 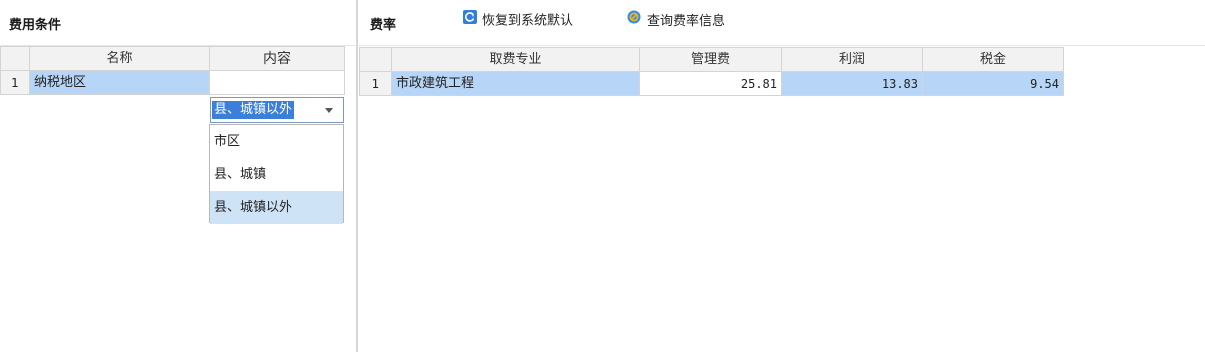 What do you see at coordinates (993, 83) in the screenshot?
I see `cell-tax: 9.54` at bounding box center [993, 83].